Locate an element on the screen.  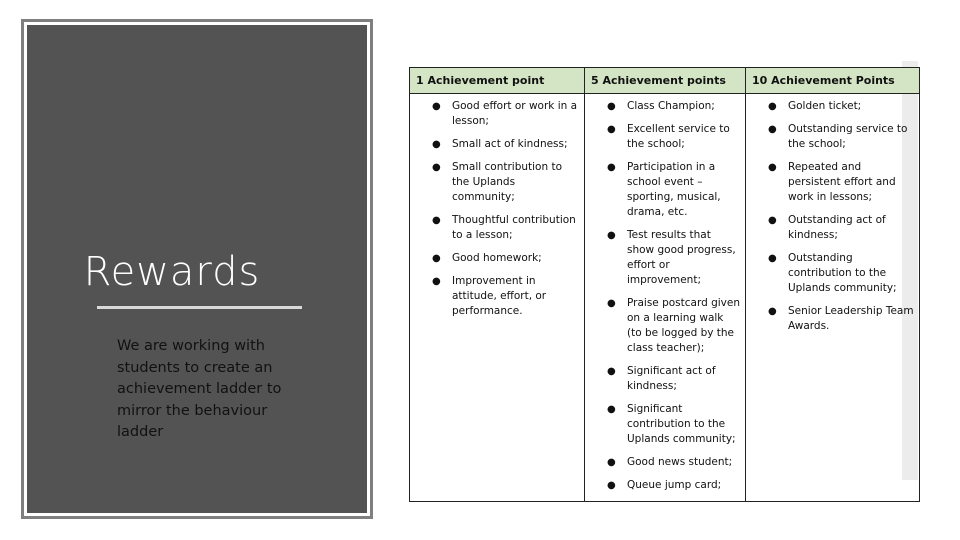
list-item-text: Good news student; is located at coordinates (680, 462).